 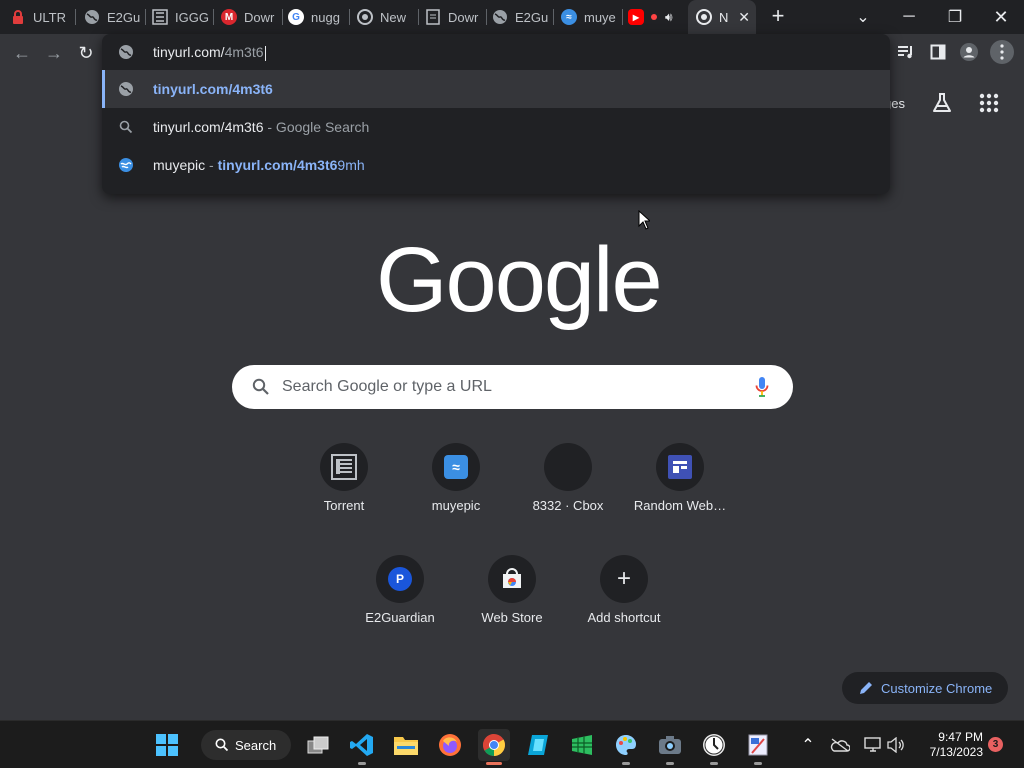 I want to click on windows-start-icon, so click(x=167, y=745).